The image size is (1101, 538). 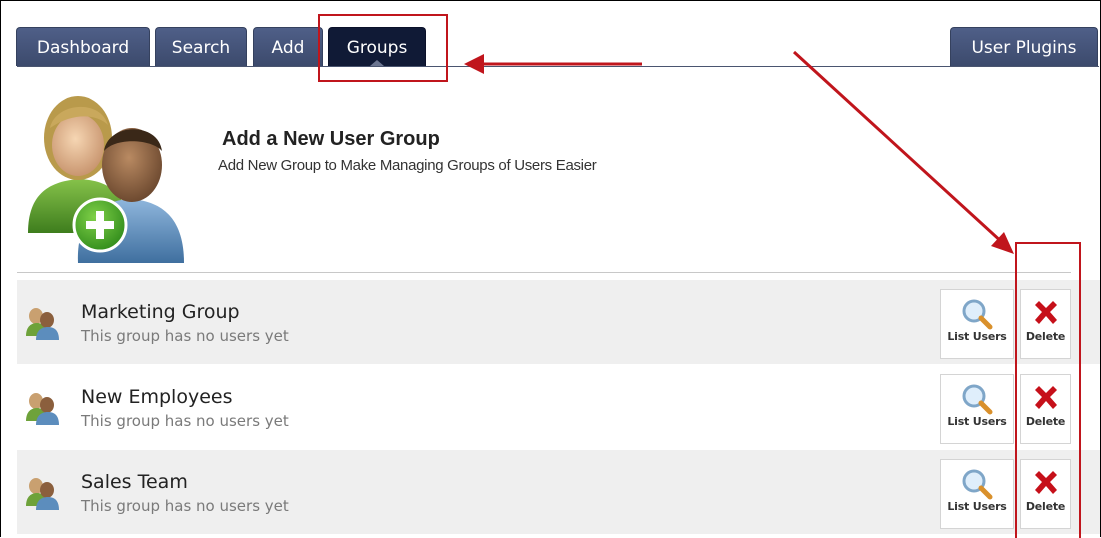 What do you see at coordinates (544, 272) in the screenshot?
I see `section-divider` at bounding box center [544, 272].